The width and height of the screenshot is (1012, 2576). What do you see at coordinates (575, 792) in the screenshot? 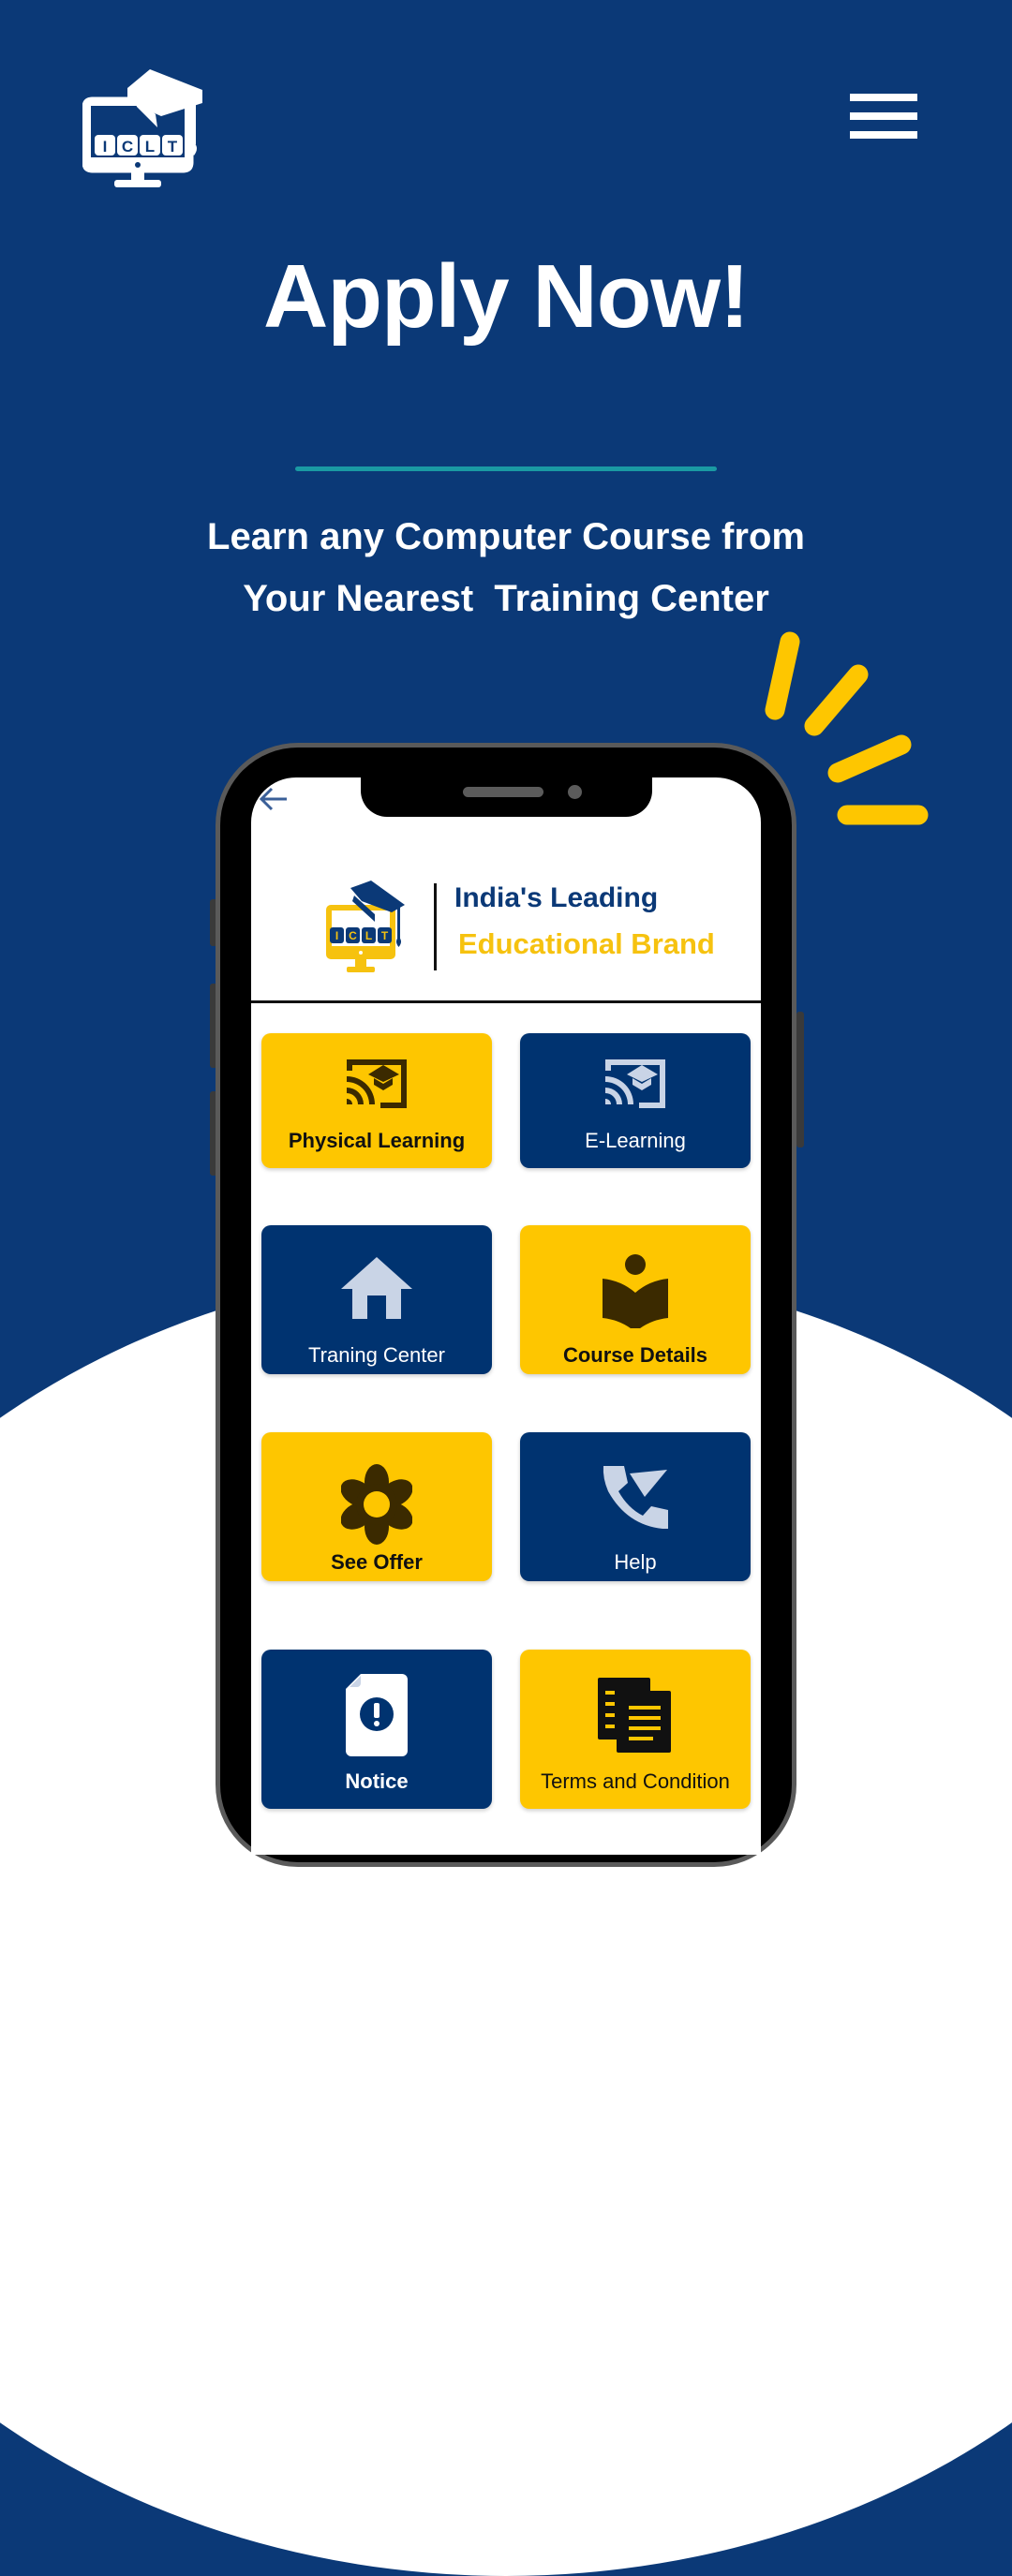
I see `phone-camera` at bounding box center [575, 792].